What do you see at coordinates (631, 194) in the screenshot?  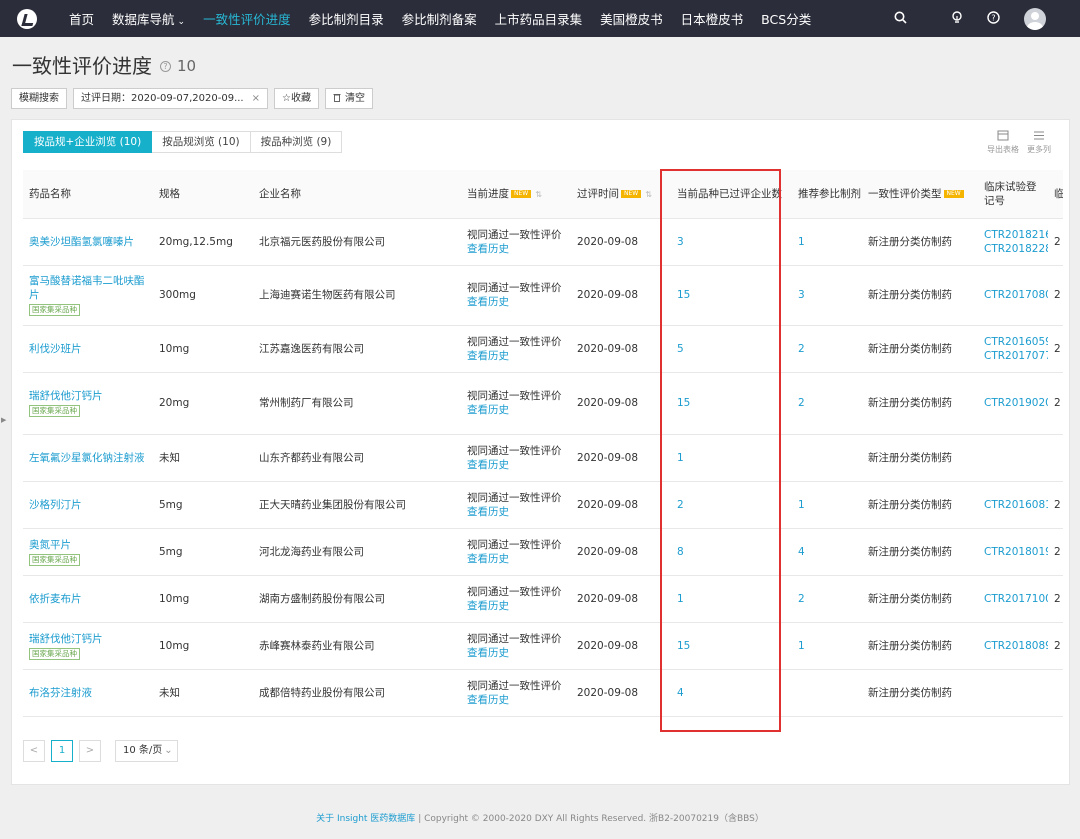 I see `new-badge: NEW` at bounding box center [631, 194].